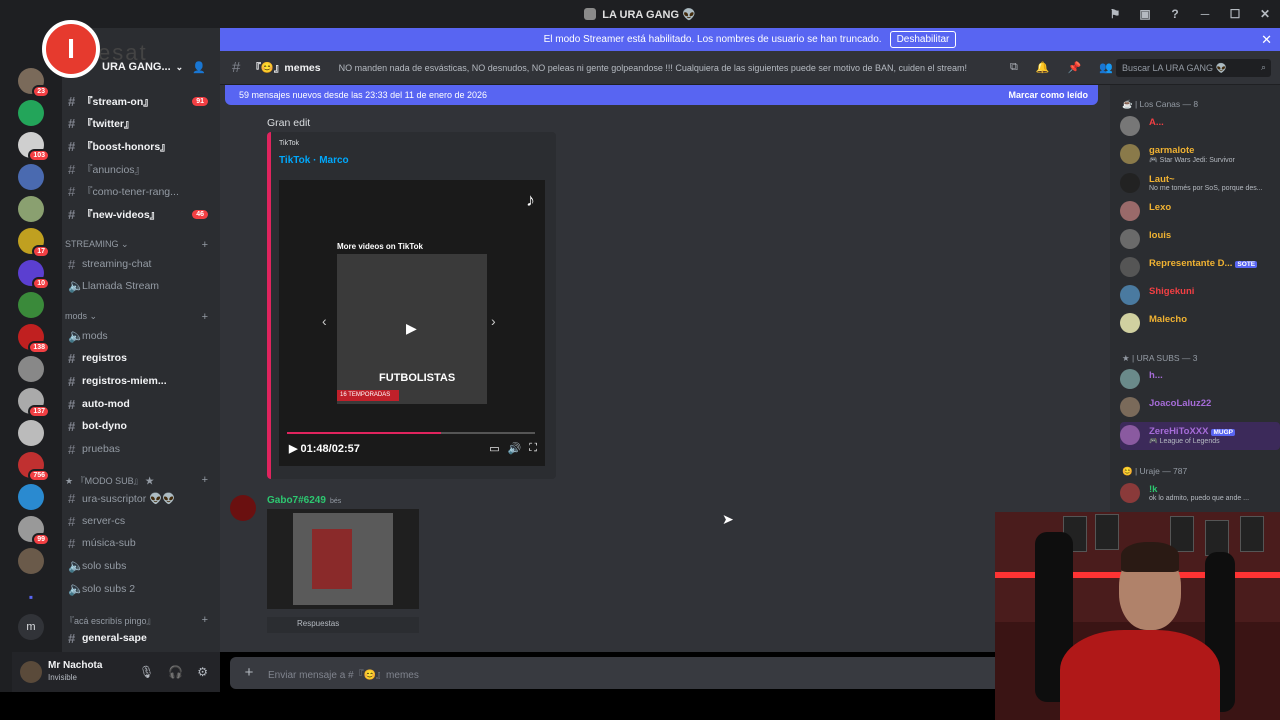 The image size is (1280, 720). What do you see at coordinates (31, 597) in the screenshot?
I see `folder-icon: ▪` at bounding box center [31, 597].